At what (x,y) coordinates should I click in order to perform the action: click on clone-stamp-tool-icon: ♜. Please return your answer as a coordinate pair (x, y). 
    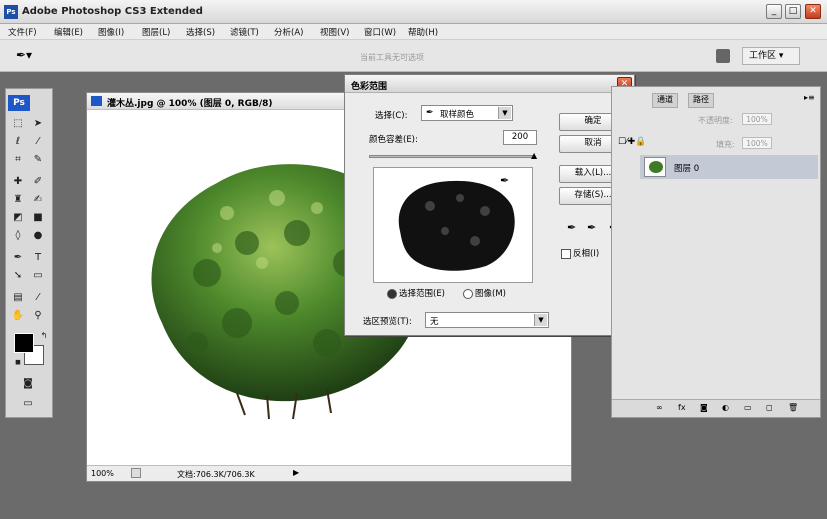
    Looking at the image, I should click on (18, 200).